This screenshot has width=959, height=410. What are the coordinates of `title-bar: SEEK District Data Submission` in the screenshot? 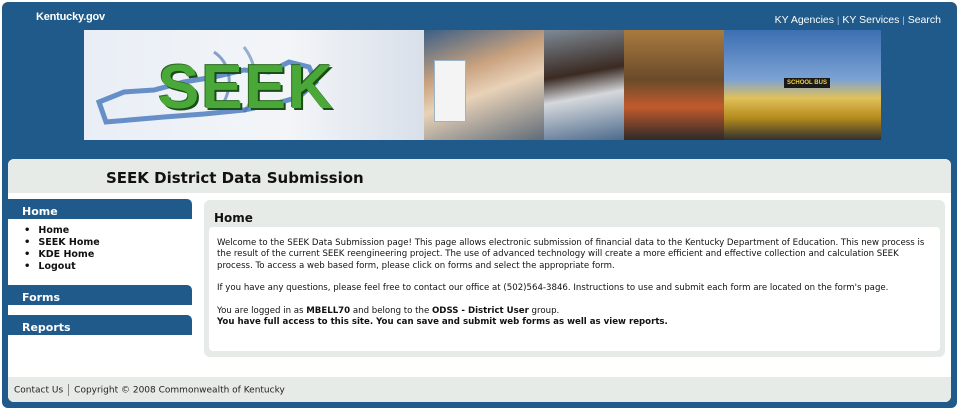 It's located at (479, 176).